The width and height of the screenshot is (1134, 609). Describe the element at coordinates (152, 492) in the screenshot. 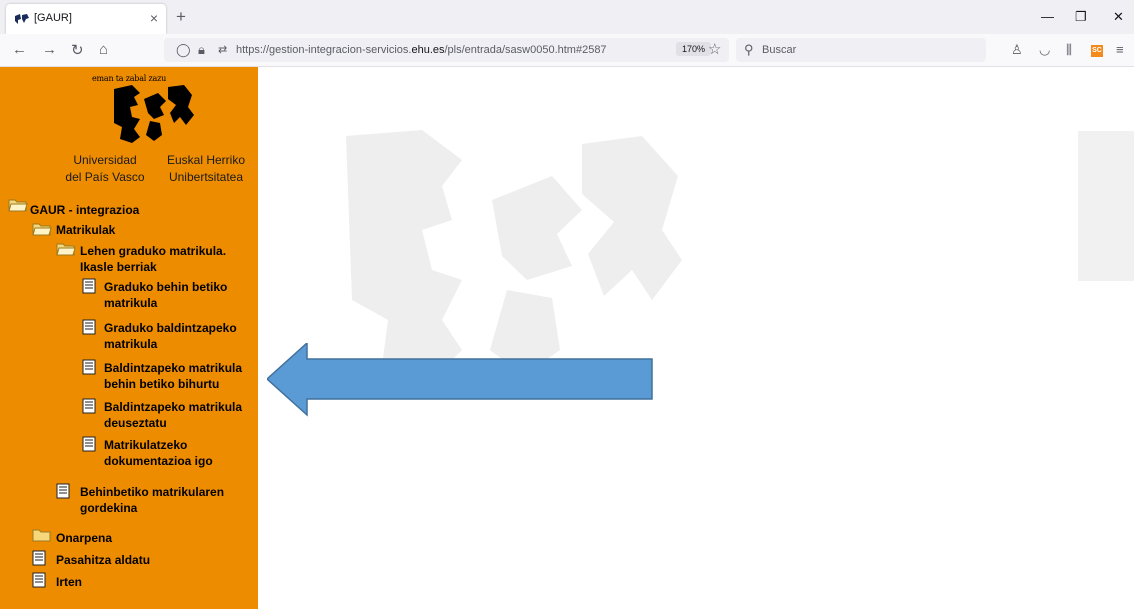

I see `item-line: Behinbetiko matrikularen` at that location.